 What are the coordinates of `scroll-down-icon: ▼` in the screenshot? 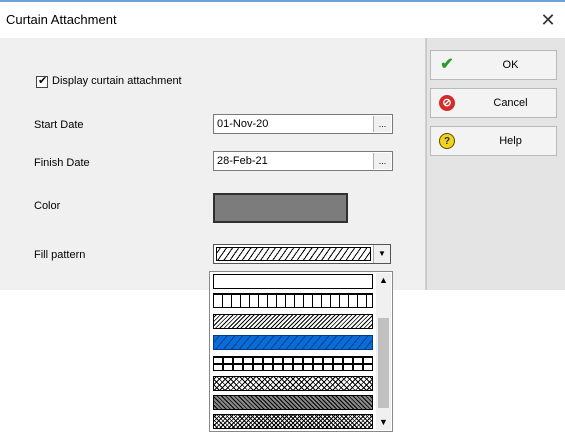 It's located at (383, 422).